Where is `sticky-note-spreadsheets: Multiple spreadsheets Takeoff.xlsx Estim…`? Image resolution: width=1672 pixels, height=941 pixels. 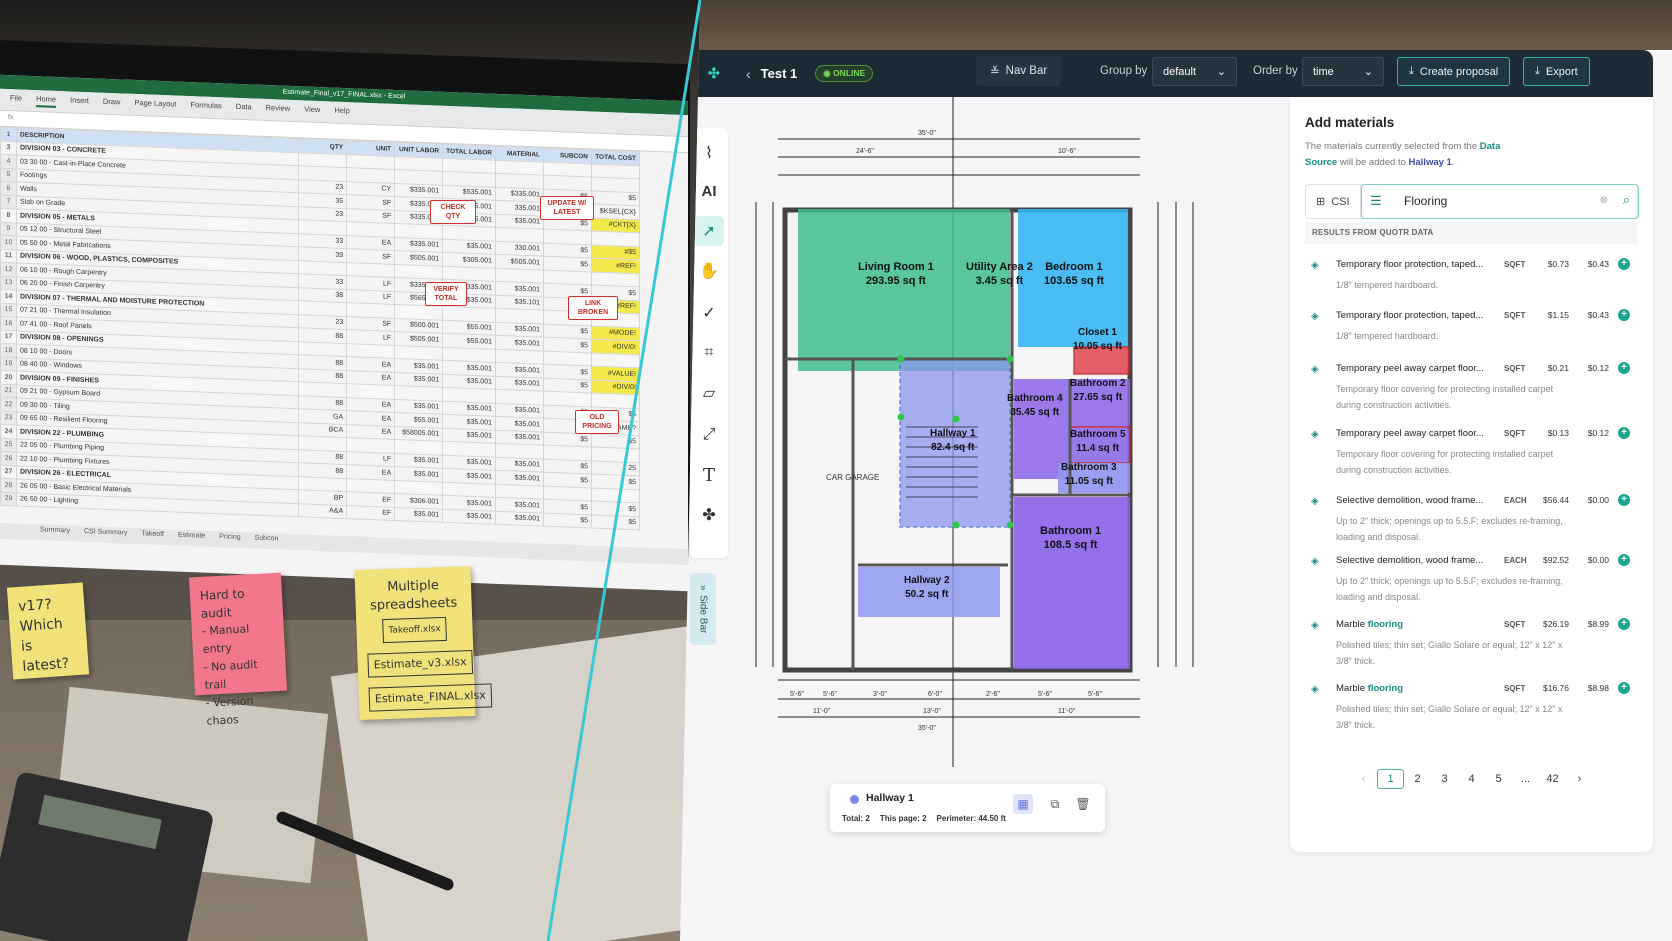
sticky-note-spreadsheets: Multiple spreadsheets Takeoff.xlsx Estim… is located at coordinates (423, 643).